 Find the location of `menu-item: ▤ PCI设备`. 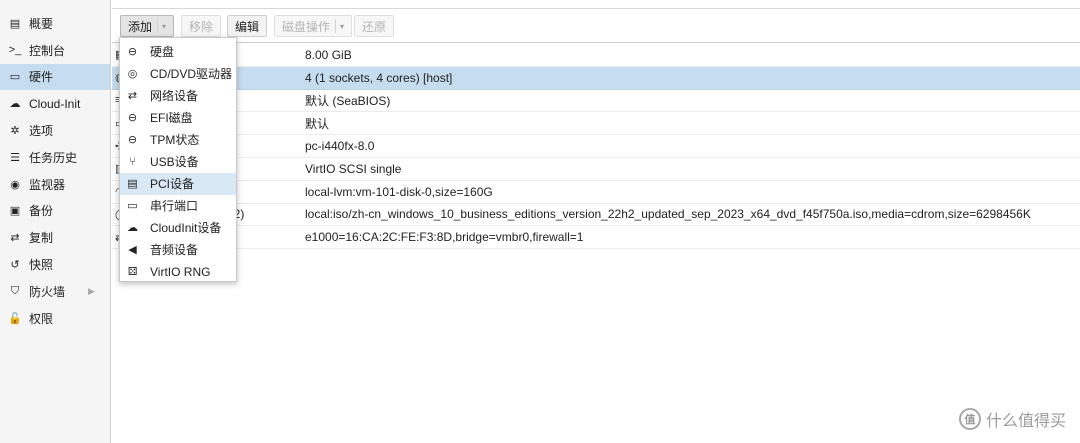

menu-item: ▤ PCI设备 is located at coordinates (178, 183).